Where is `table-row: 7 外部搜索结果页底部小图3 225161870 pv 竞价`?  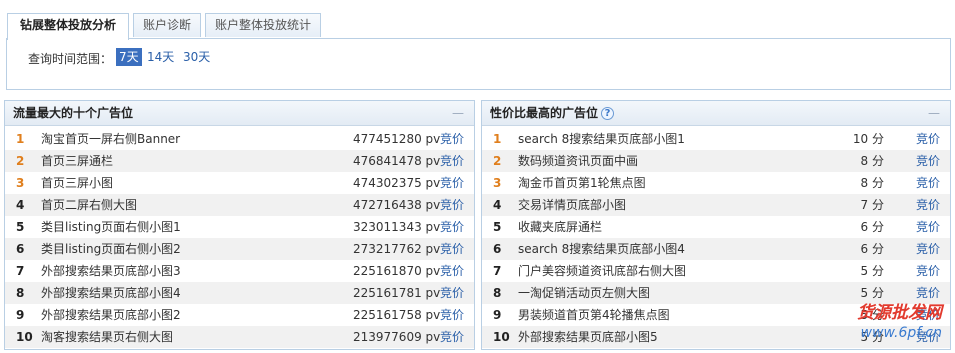 table-row: 7 外部搜索结果页底部小图3 225161870 pv 竞价 is located at coordinates (239, 271).